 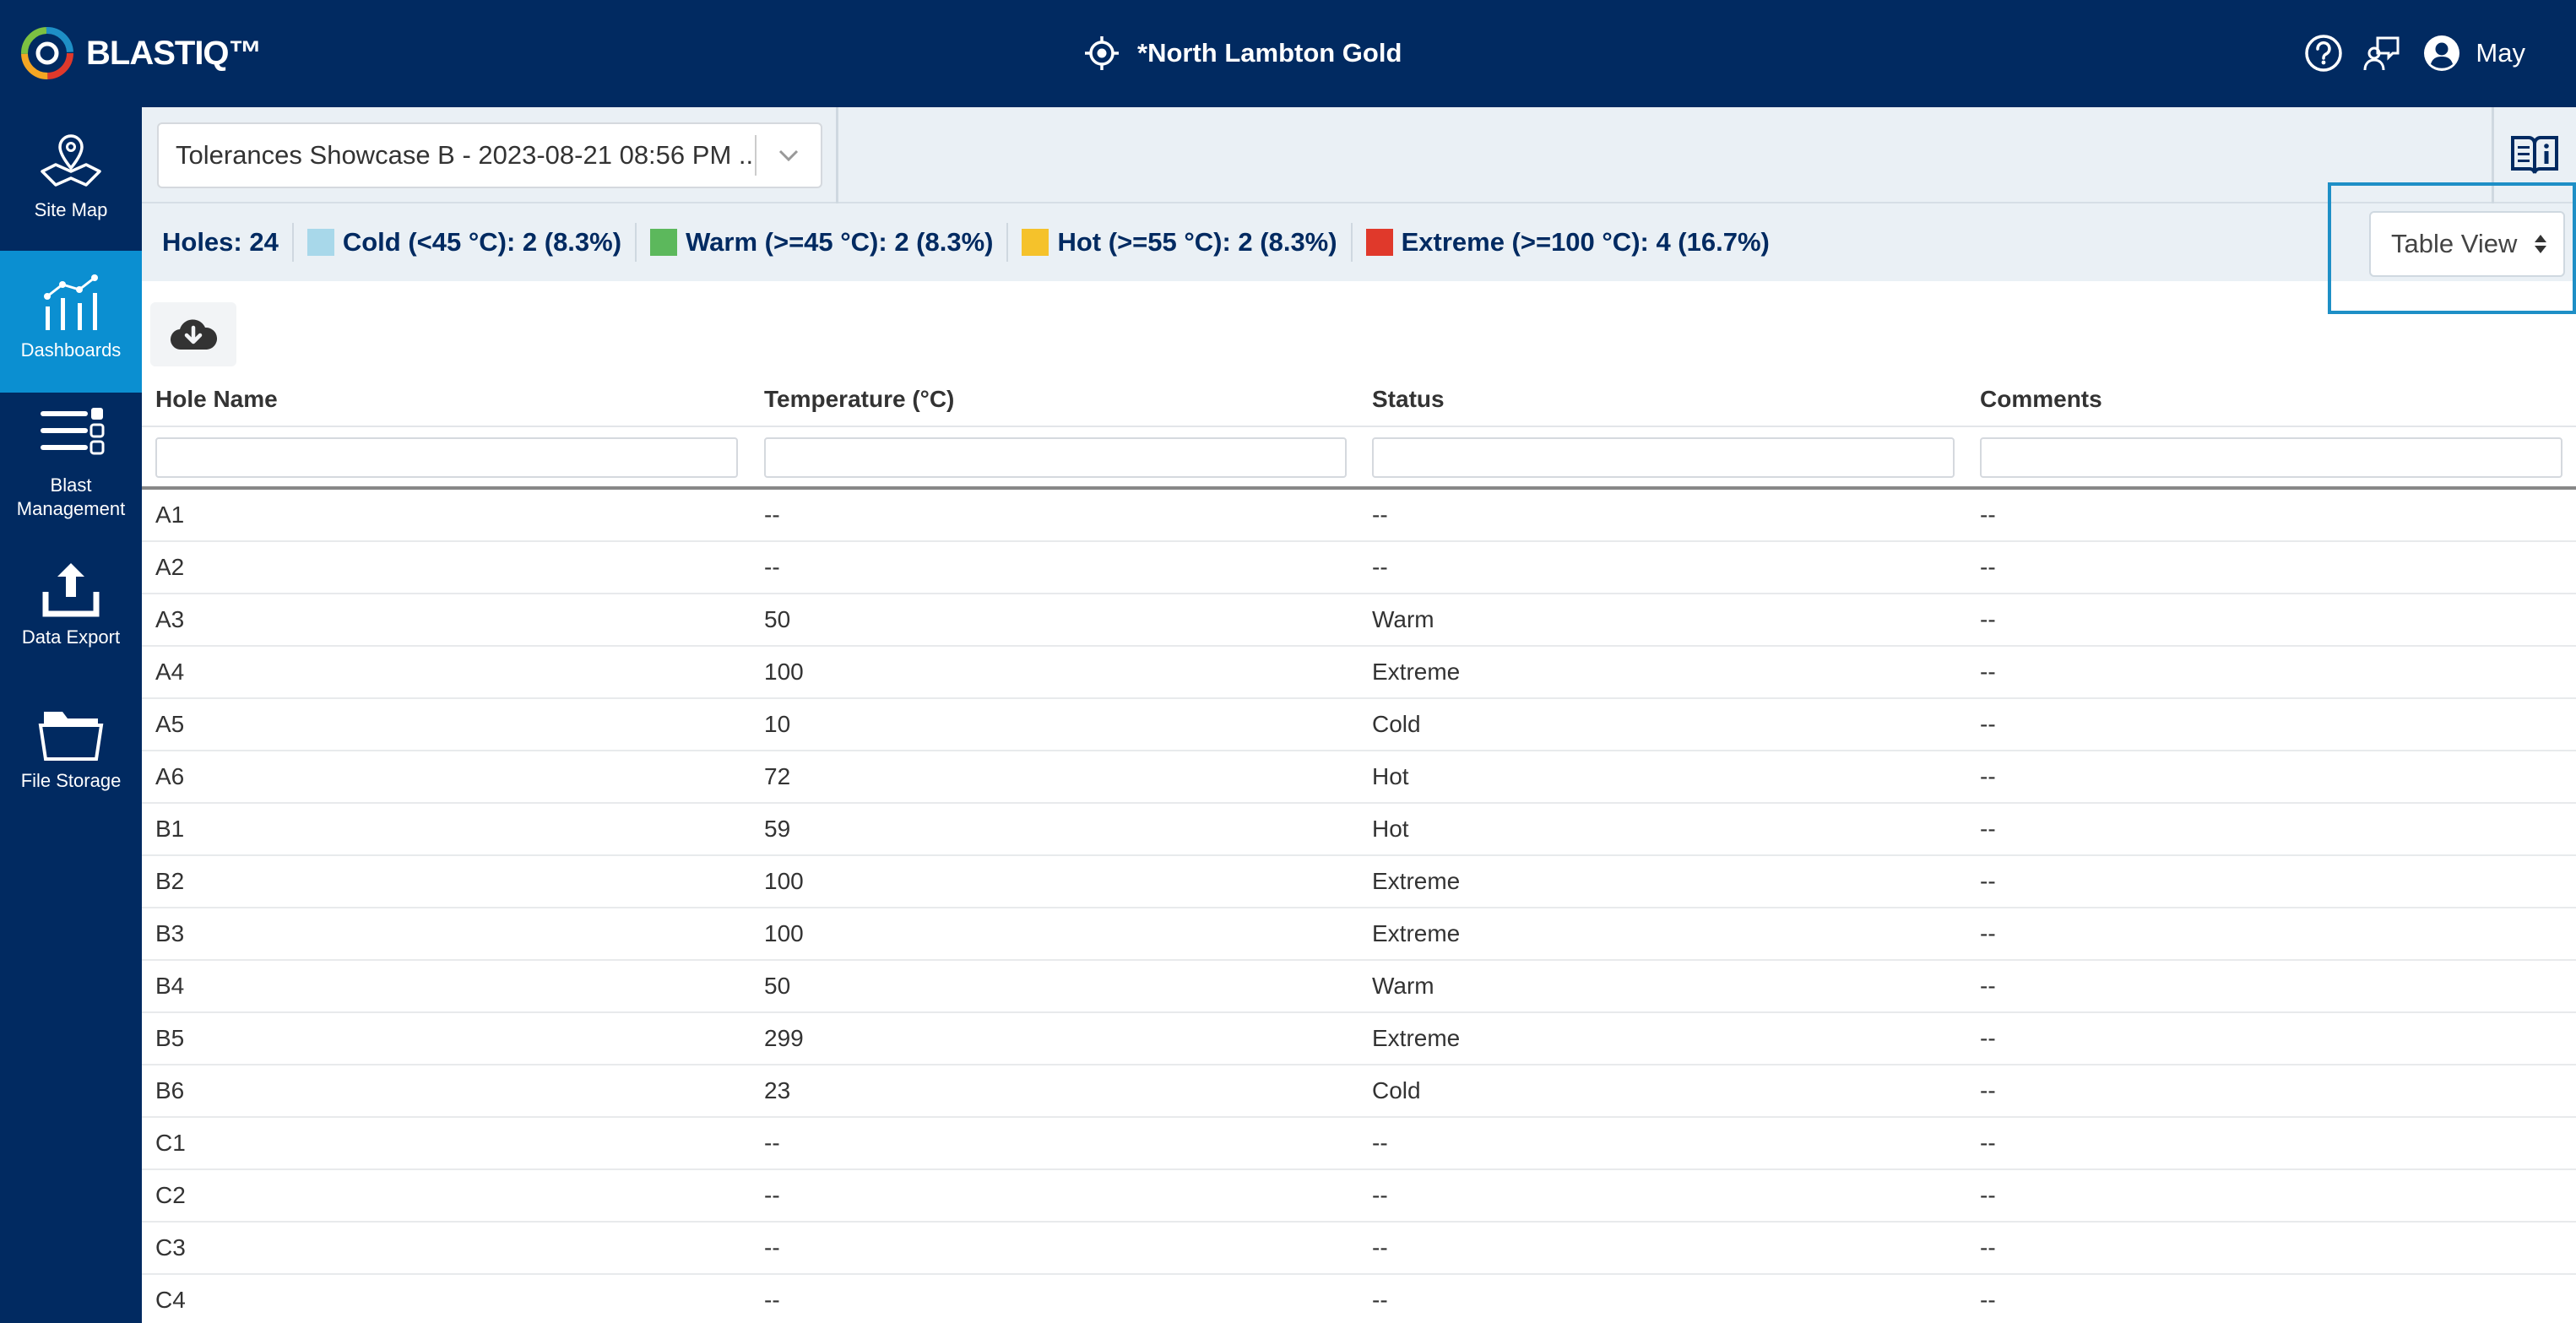 What do you see at coordinates (778, 986) in the screenshot?
I see `temperature-cell: 50` at bounding box center [778, 986].